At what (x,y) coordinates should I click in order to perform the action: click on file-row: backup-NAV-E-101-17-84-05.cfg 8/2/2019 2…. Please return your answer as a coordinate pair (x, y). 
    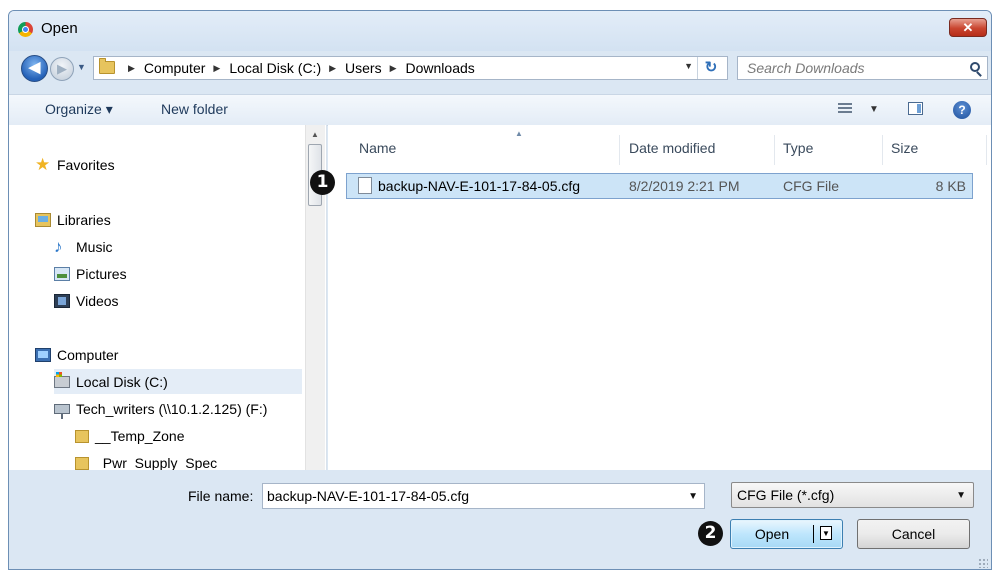
    Looking at the image, I should click on (659, 186).